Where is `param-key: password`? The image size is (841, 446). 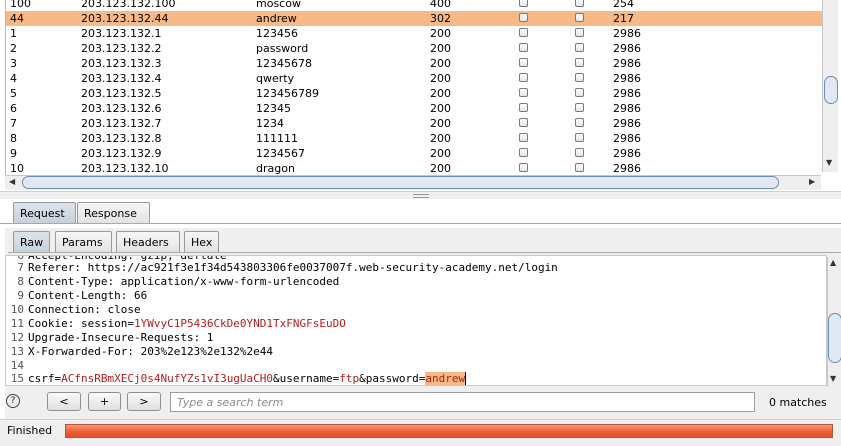
param-key: password is located at coordinates (392, 378).